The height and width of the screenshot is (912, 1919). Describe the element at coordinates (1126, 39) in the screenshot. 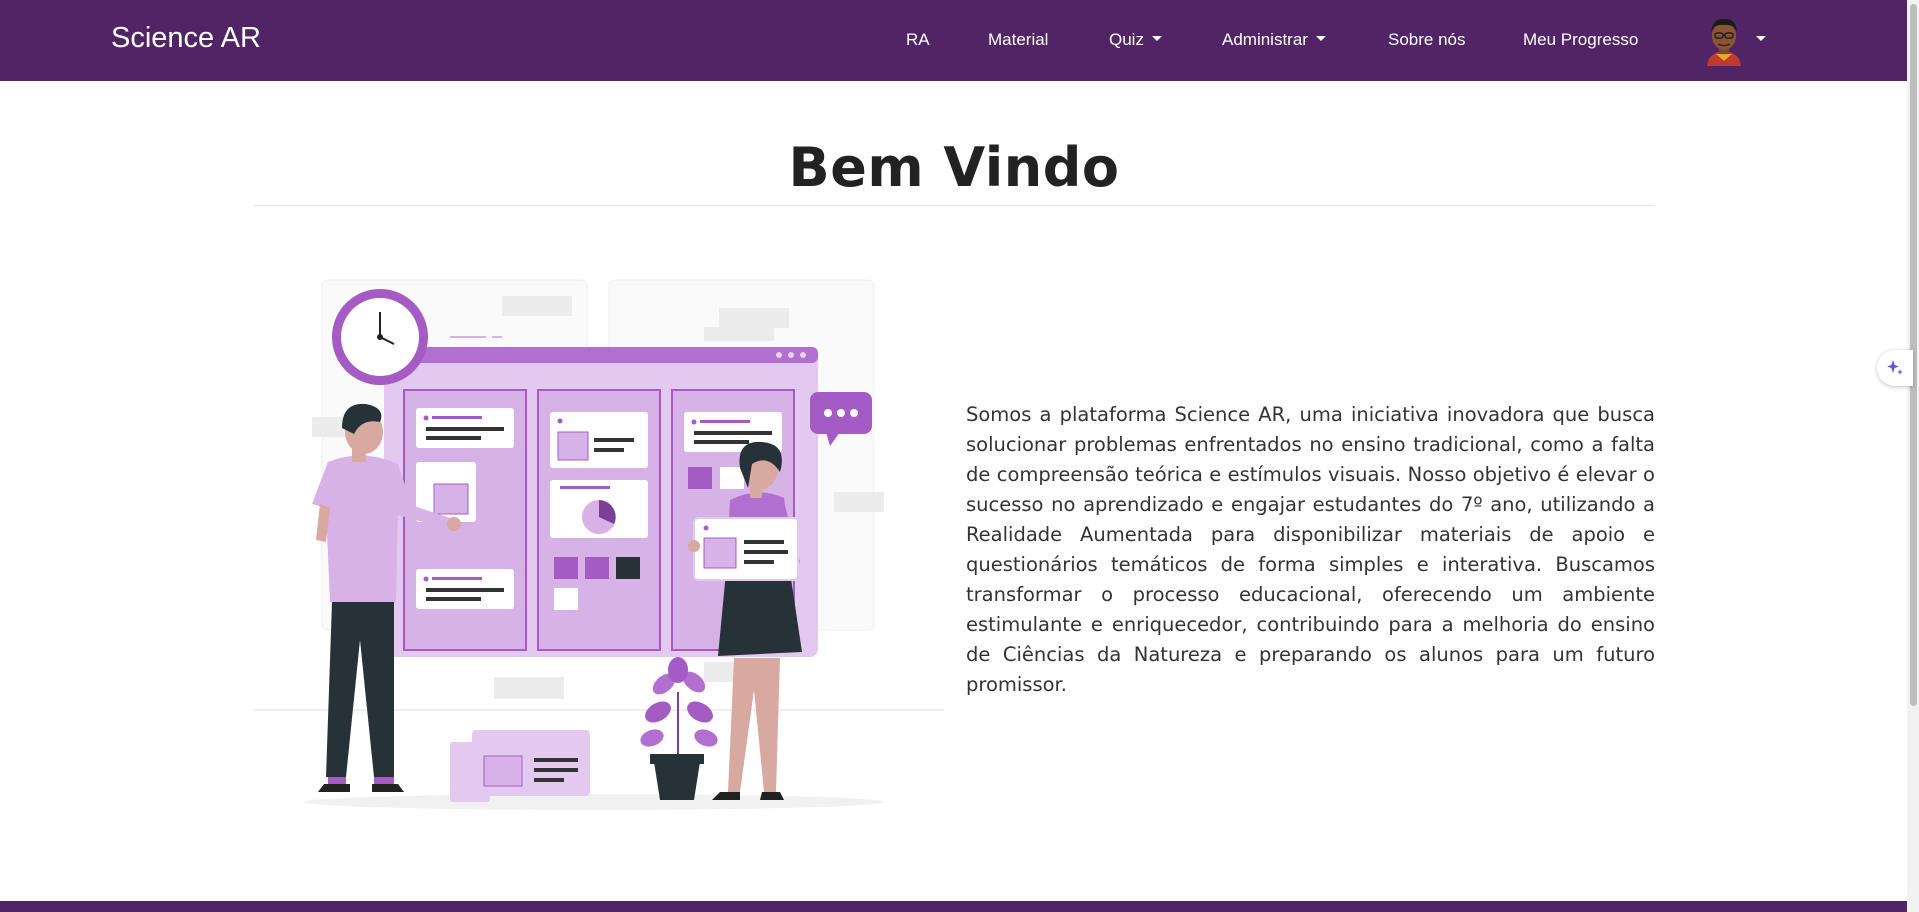

I see `nav-quiz-label: Quiz` at that location.